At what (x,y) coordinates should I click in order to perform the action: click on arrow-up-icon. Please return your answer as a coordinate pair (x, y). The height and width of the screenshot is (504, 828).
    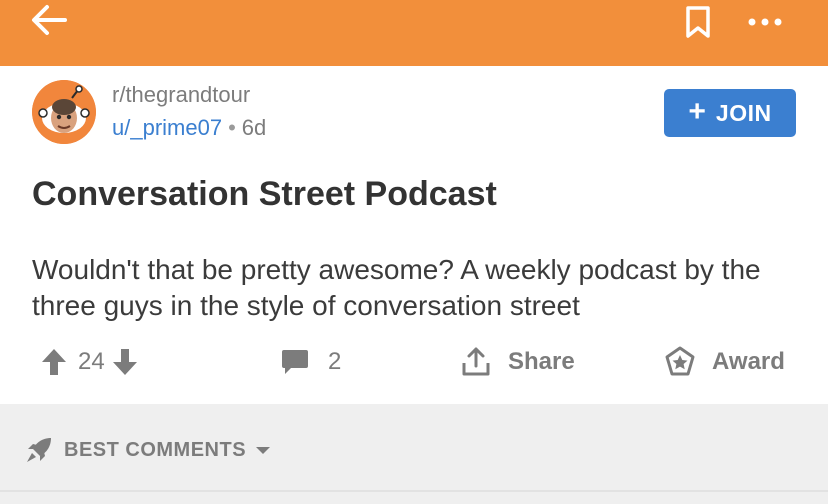
    Looking at the image, I should click on (54, 362).